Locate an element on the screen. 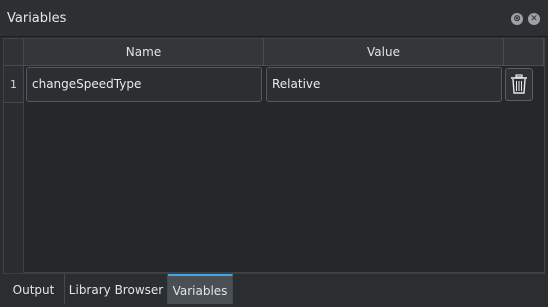 Image resolution: width=548 pixels, height=307 pixels. variable-value-field: Relative is located at coordinates (384, 84).